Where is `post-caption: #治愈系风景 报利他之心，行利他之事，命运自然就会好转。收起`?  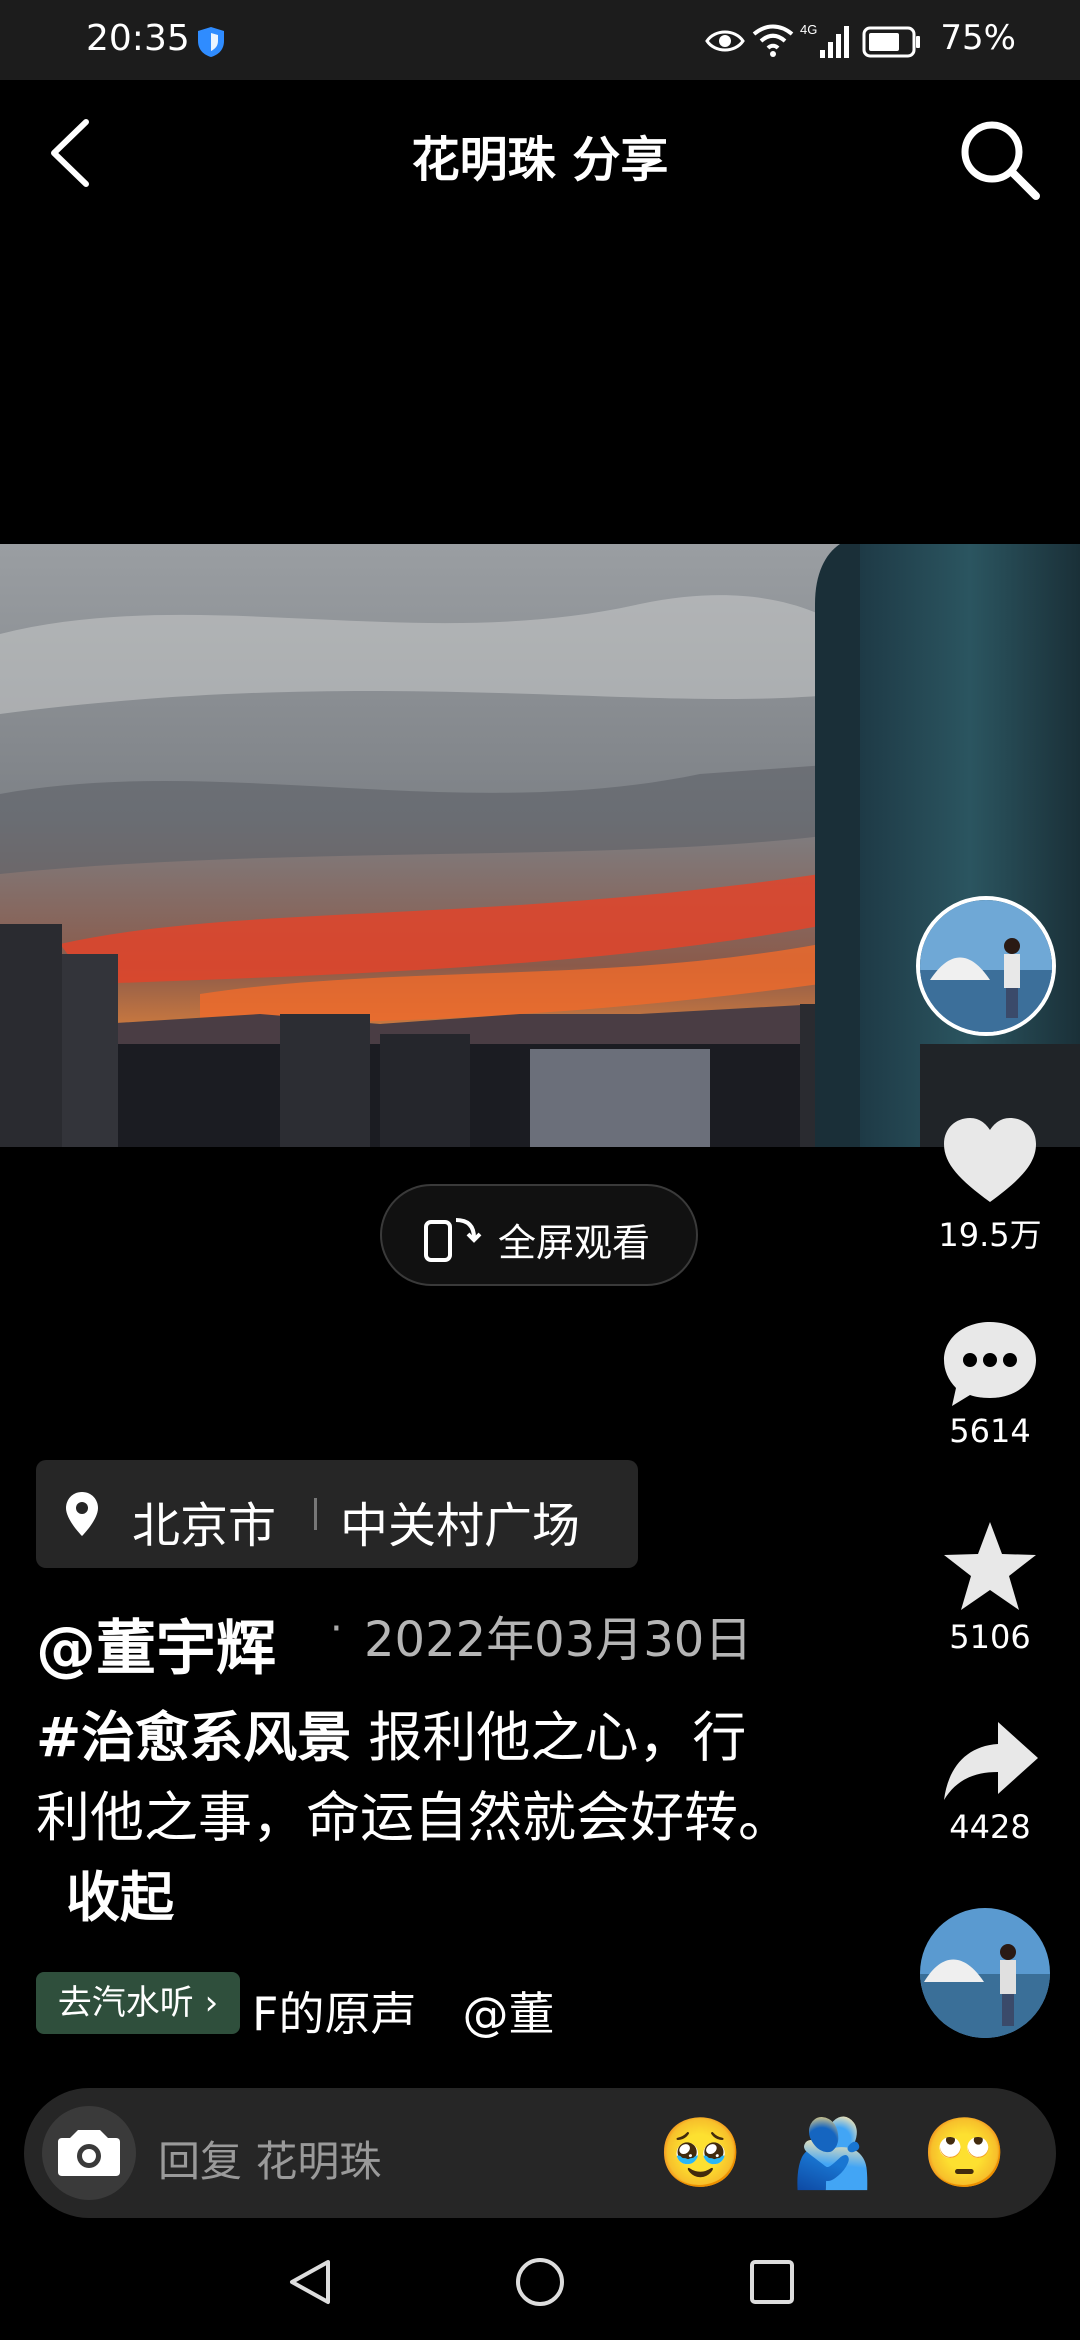
post-caption: #治愈系风景 报利他之心，行利他之事，命运自然就会好转。收起 is located at coordinates (416, 1818).